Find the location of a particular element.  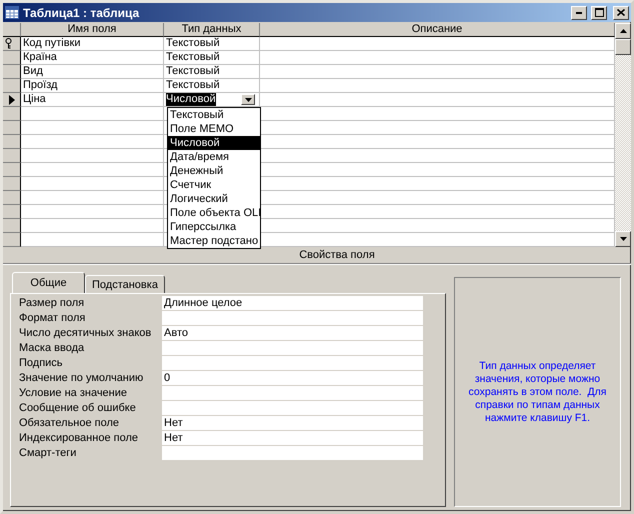

dropdown-button is located at coordinates (248, 99).